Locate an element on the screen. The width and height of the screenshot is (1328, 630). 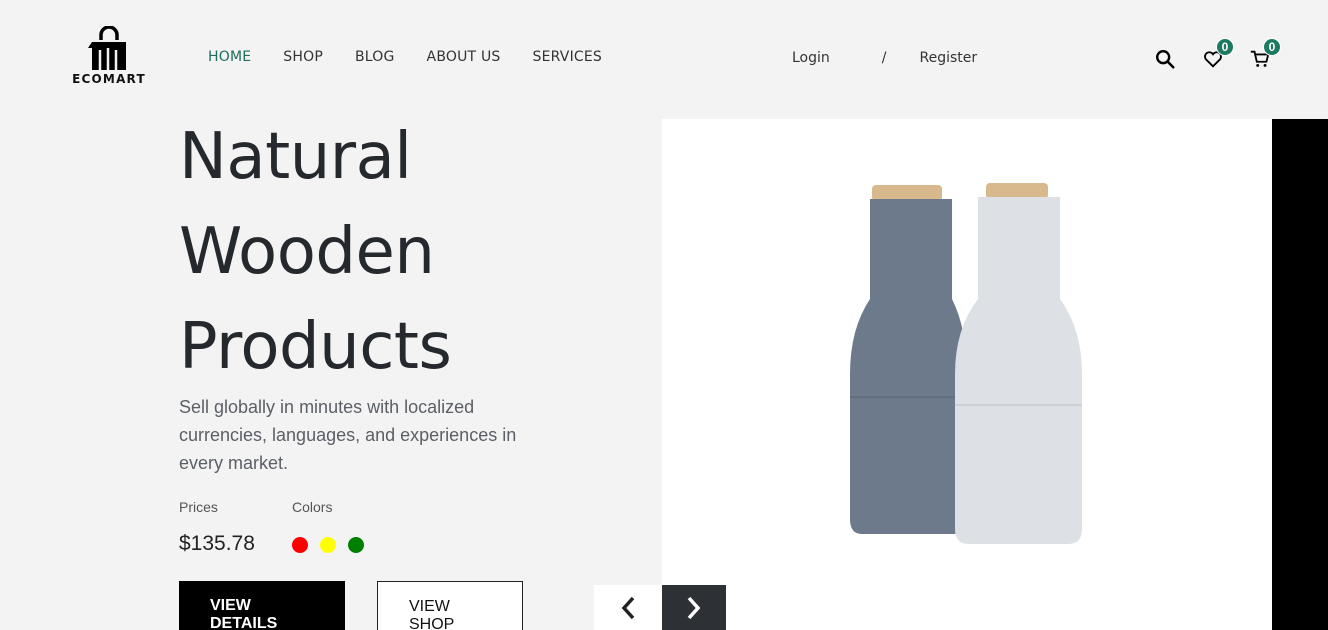
slider-next-button is located at coordinates (694, 607).